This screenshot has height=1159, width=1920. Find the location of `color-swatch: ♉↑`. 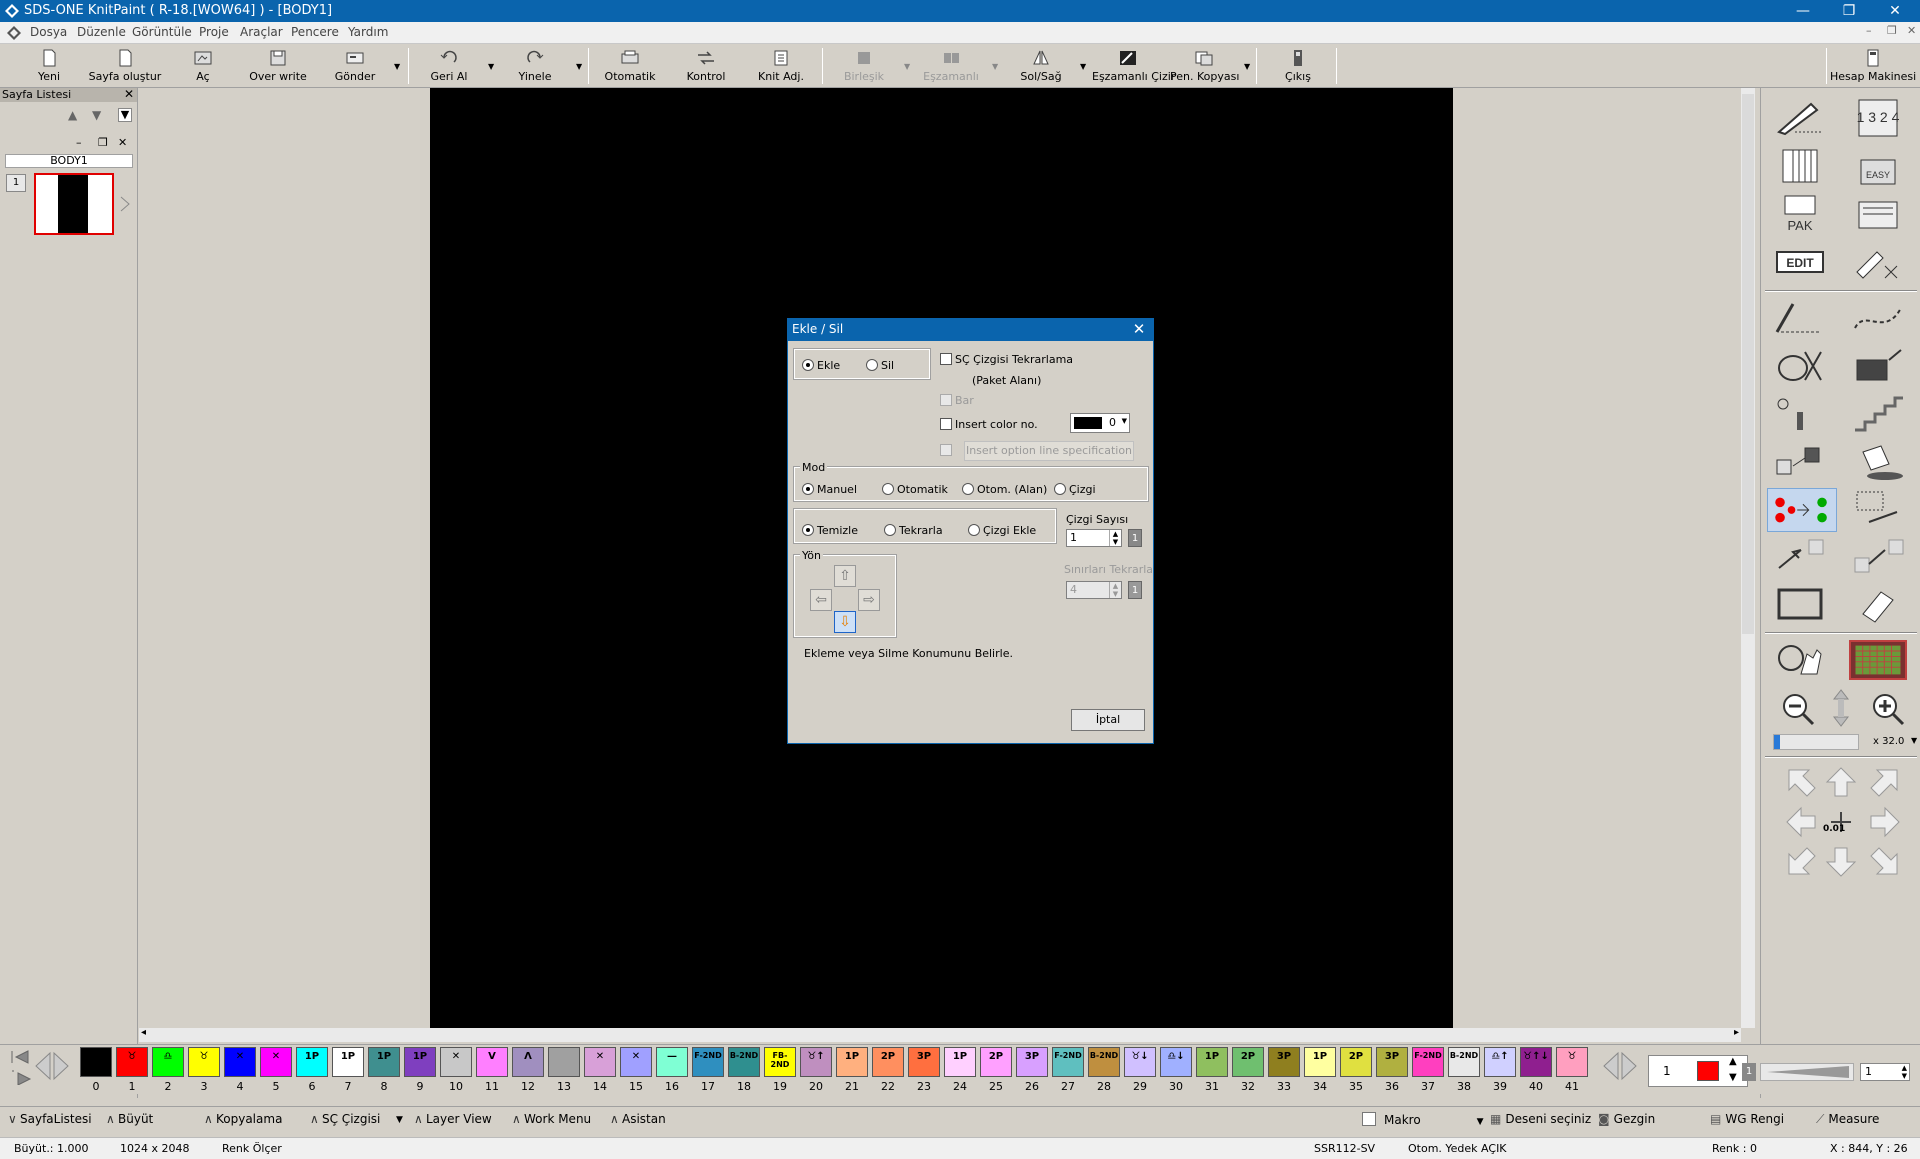

color-swatch: ♉↑ is located at coordinates (816, 1062).